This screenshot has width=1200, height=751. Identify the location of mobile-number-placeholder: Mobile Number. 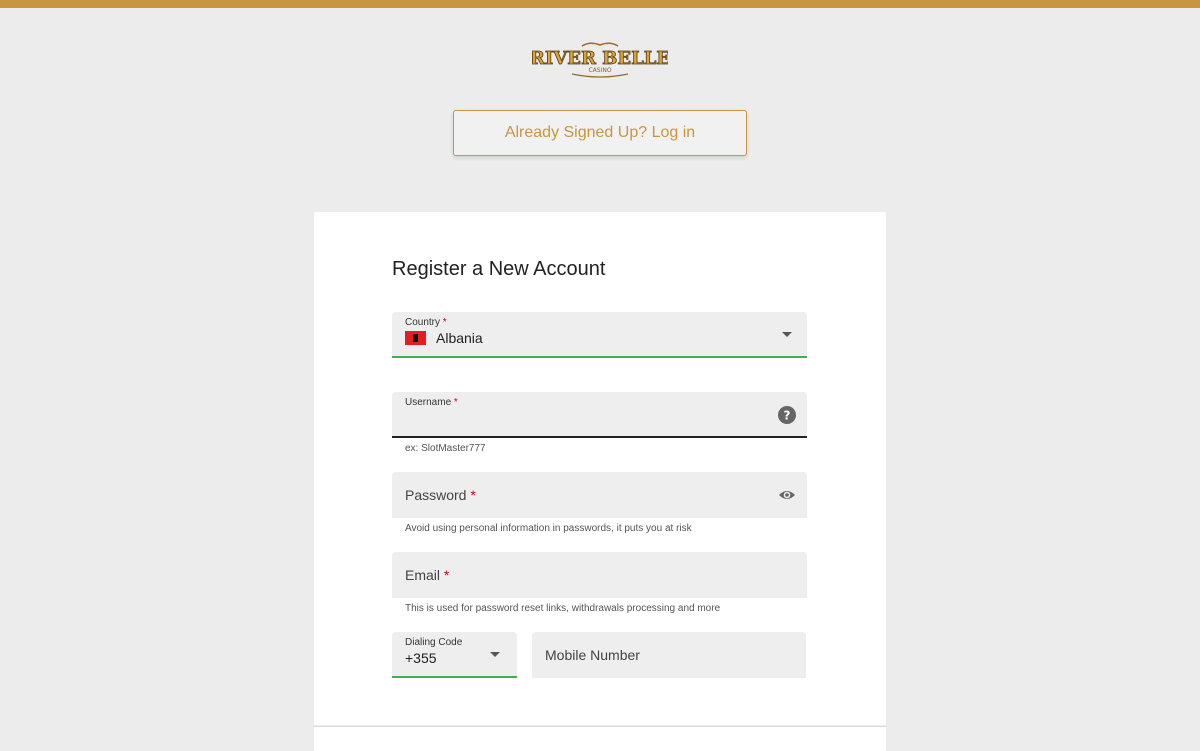
(592, 655).